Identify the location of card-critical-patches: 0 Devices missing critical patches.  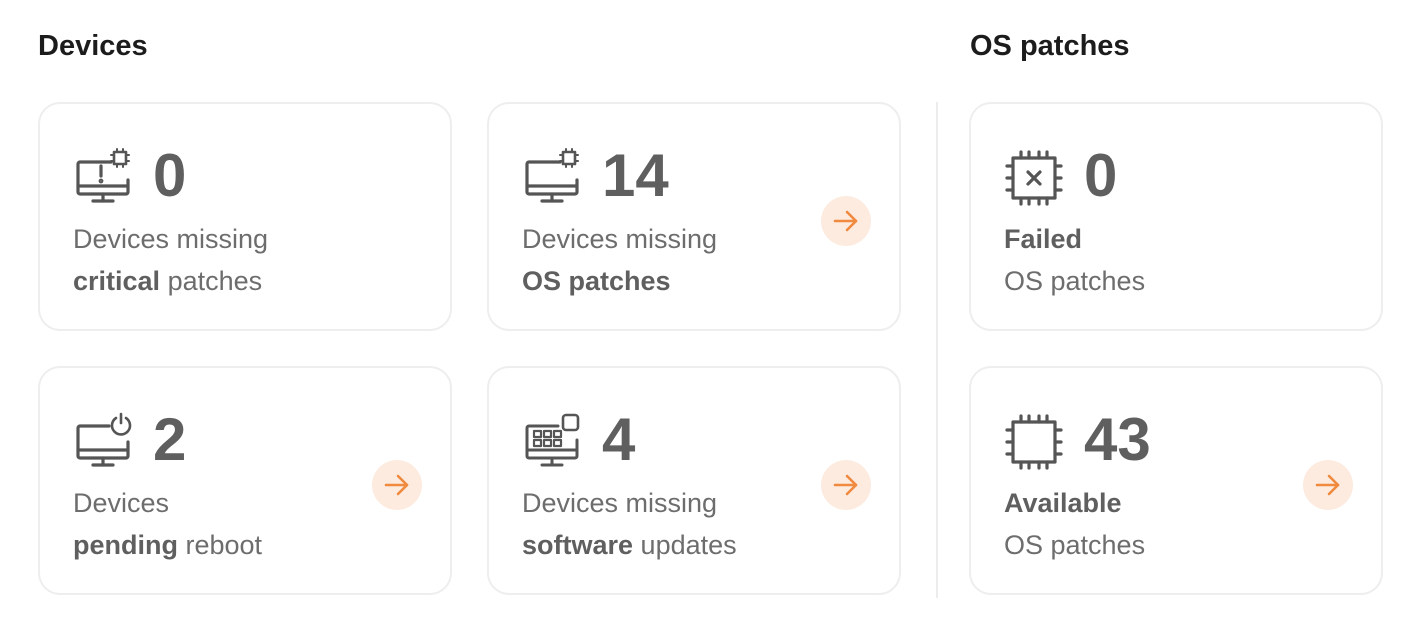
(245, 216).